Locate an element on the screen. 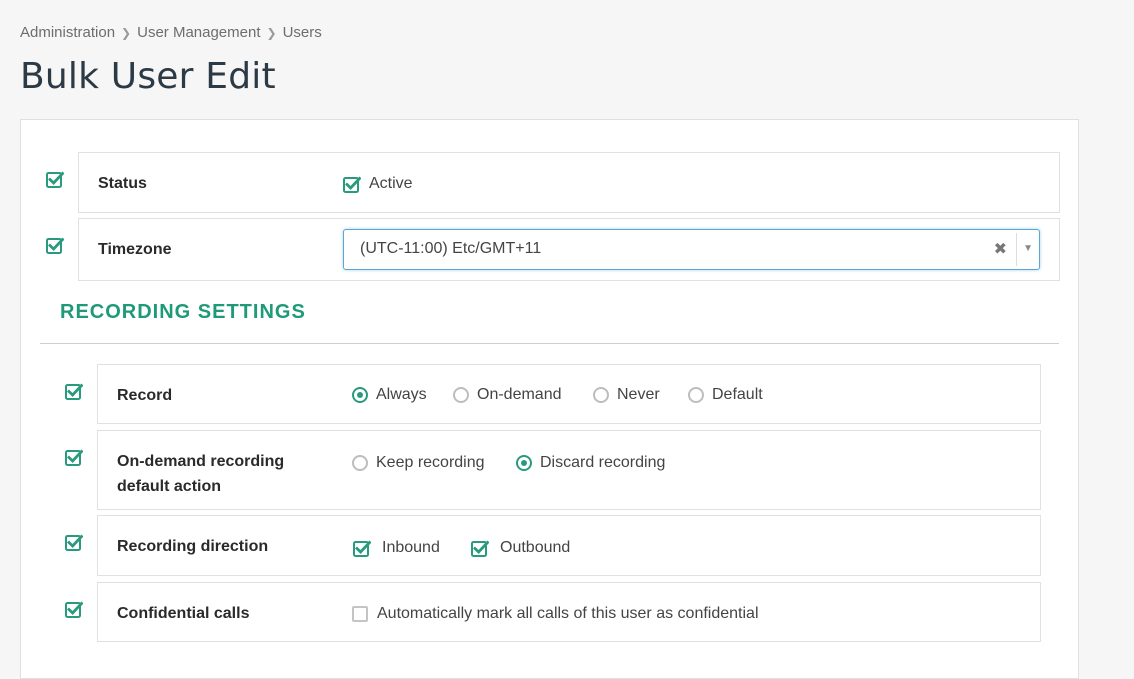  outbound-label: Outbound is located at coordinates (535, 547).